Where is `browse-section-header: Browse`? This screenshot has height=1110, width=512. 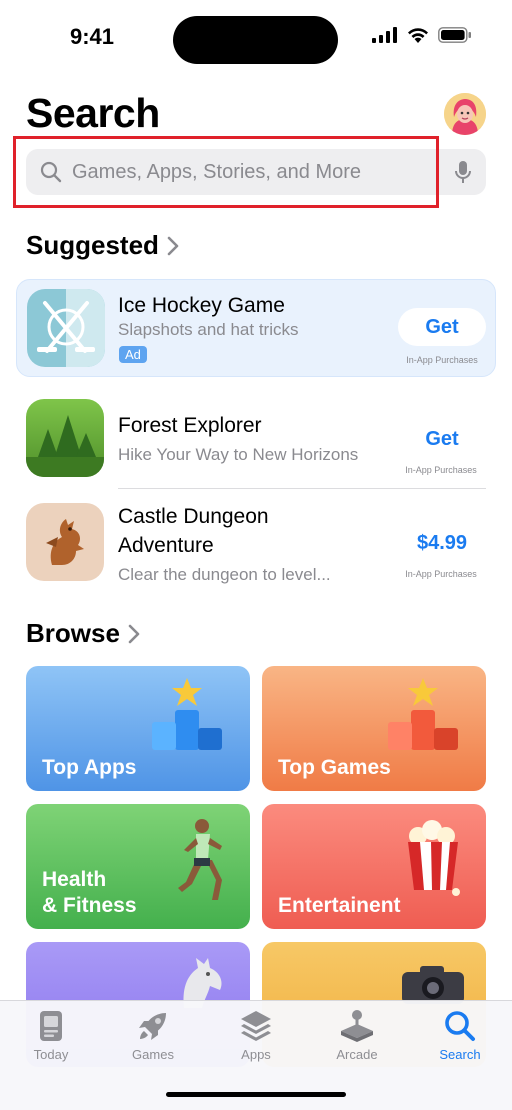
browse-section-header: Browse is located at coordinates (83, 633).